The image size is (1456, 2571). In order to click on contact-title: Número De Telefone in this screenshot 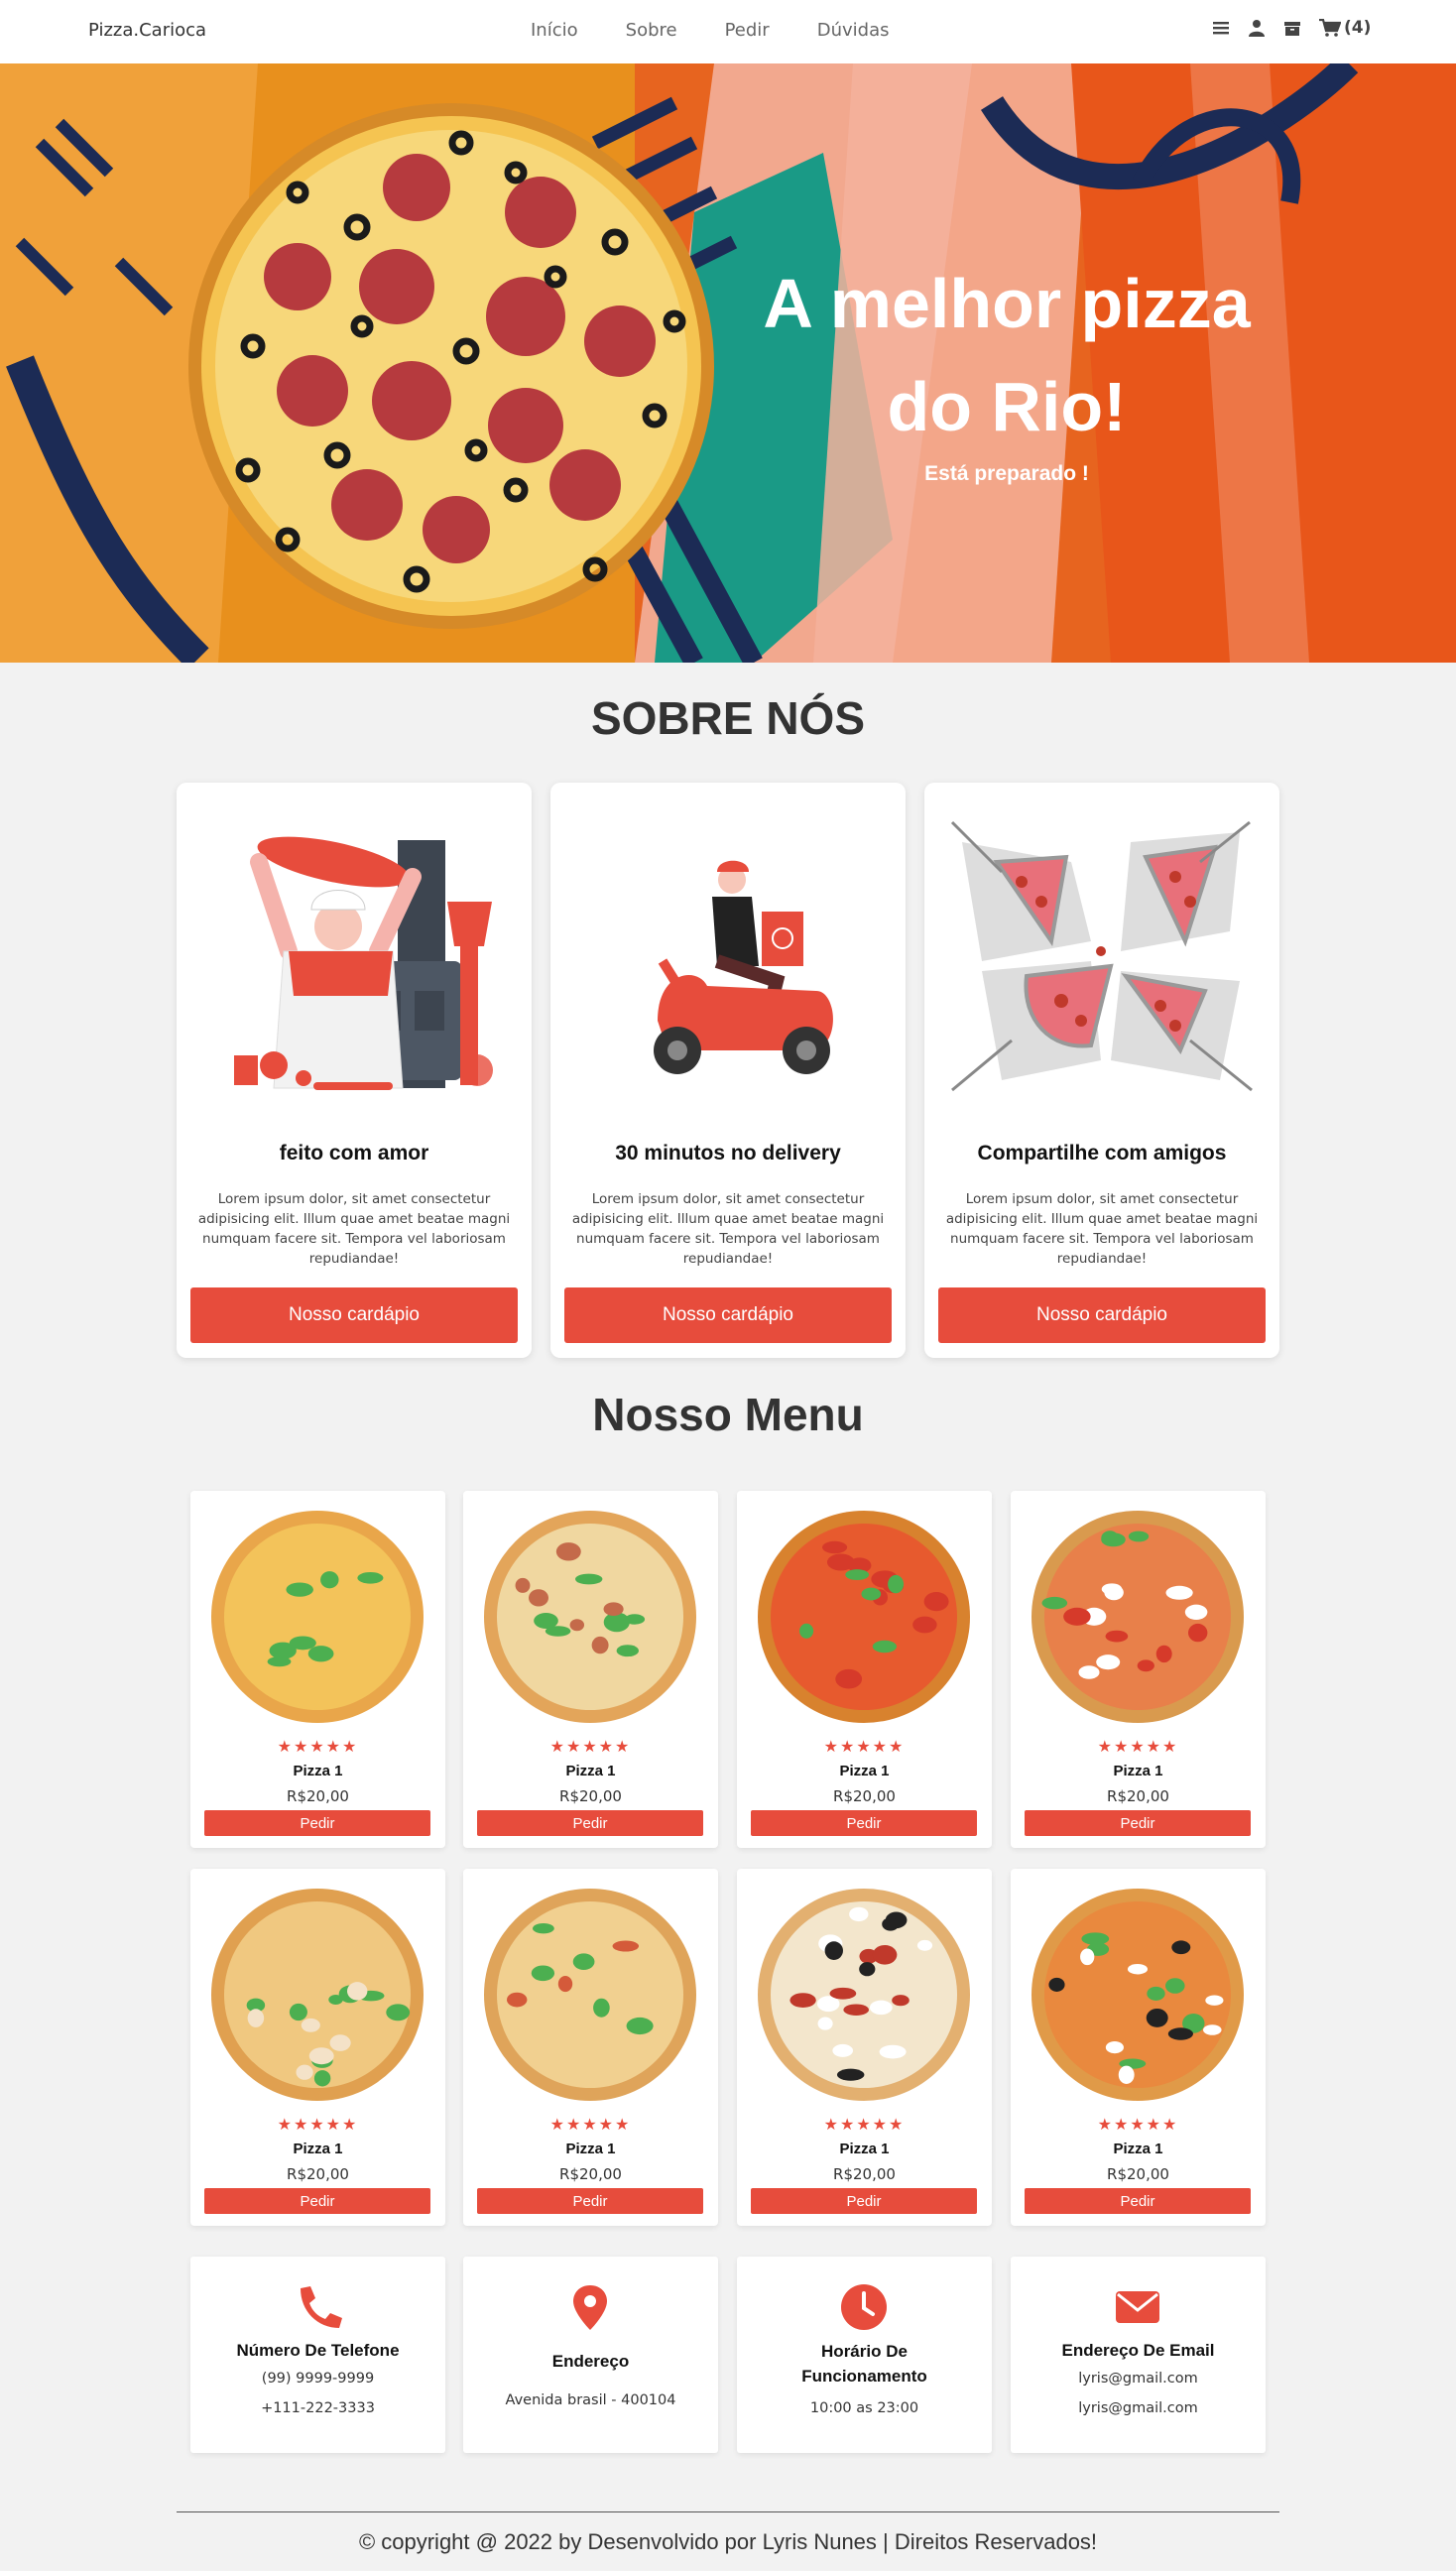, I will do `click(318, 2350)`.